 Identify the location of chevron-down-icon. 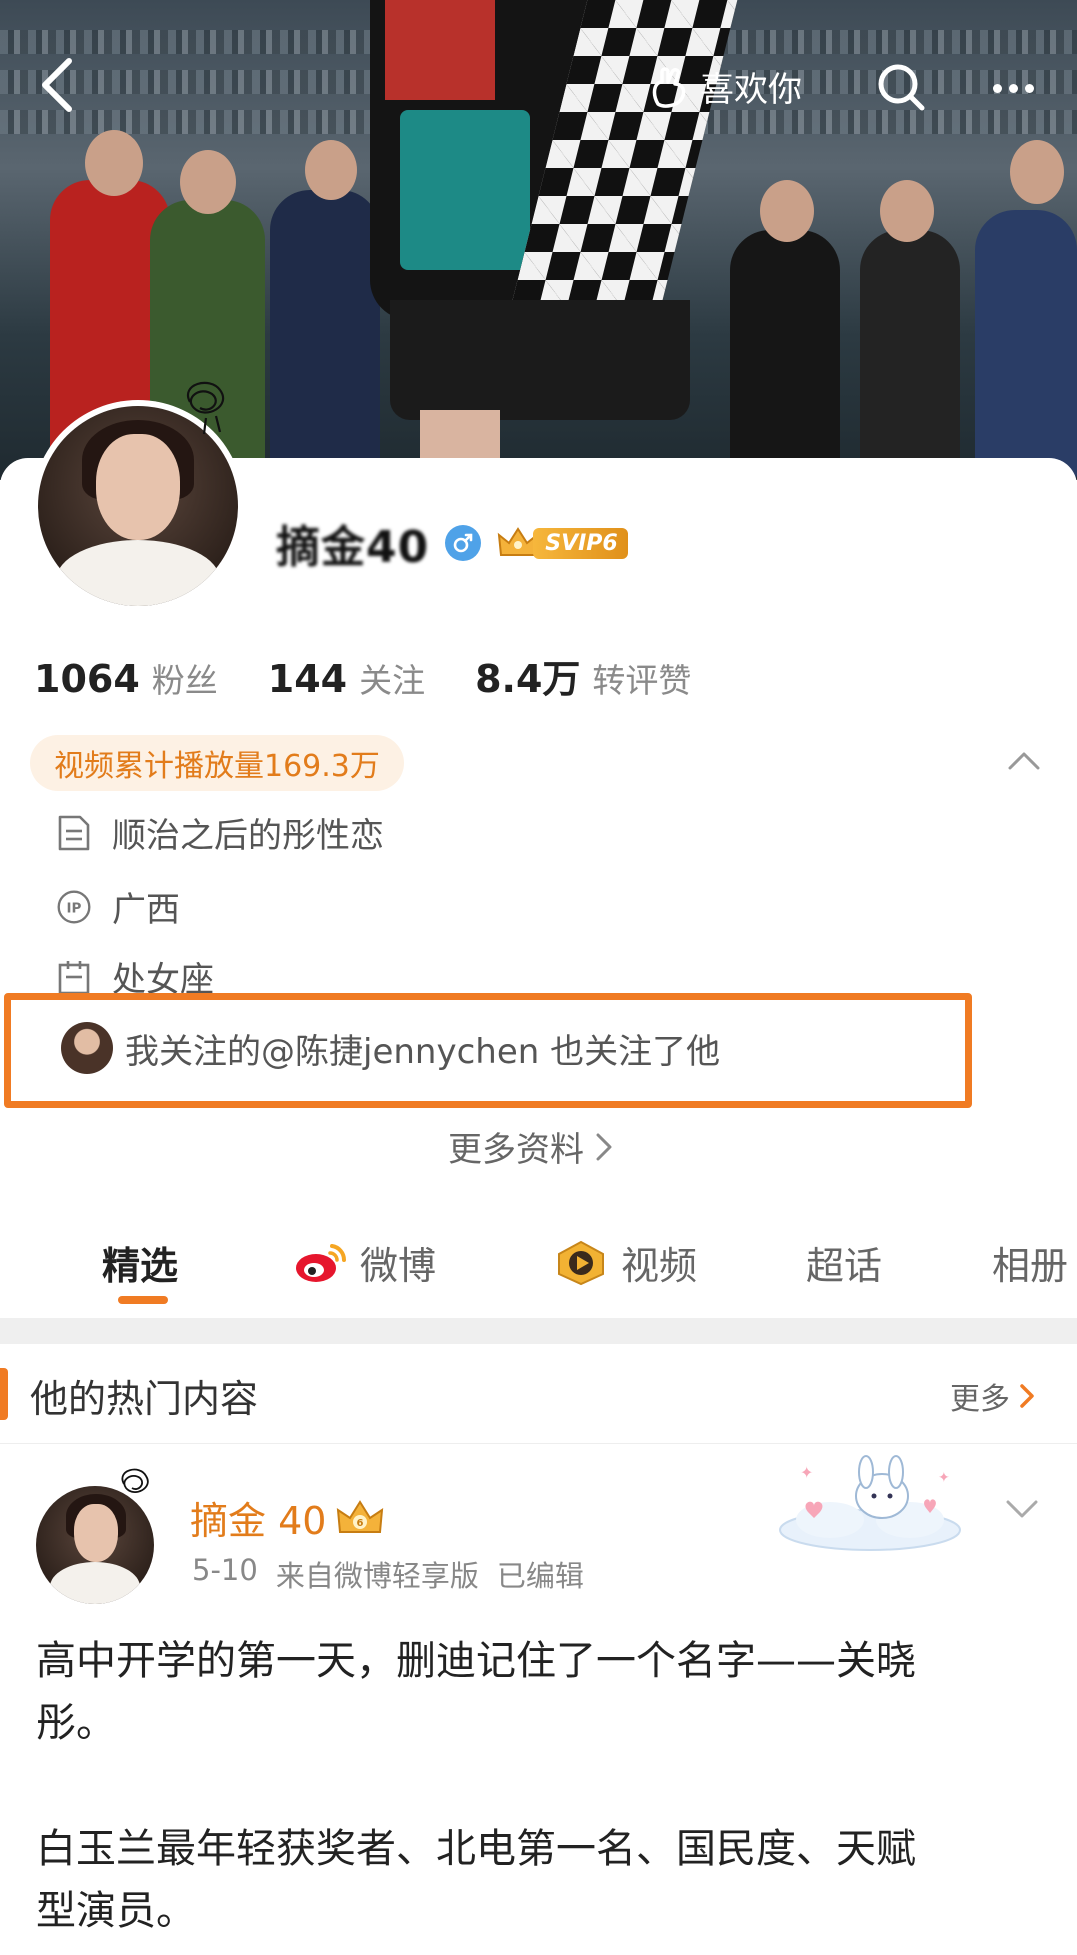
(1022, 1509).